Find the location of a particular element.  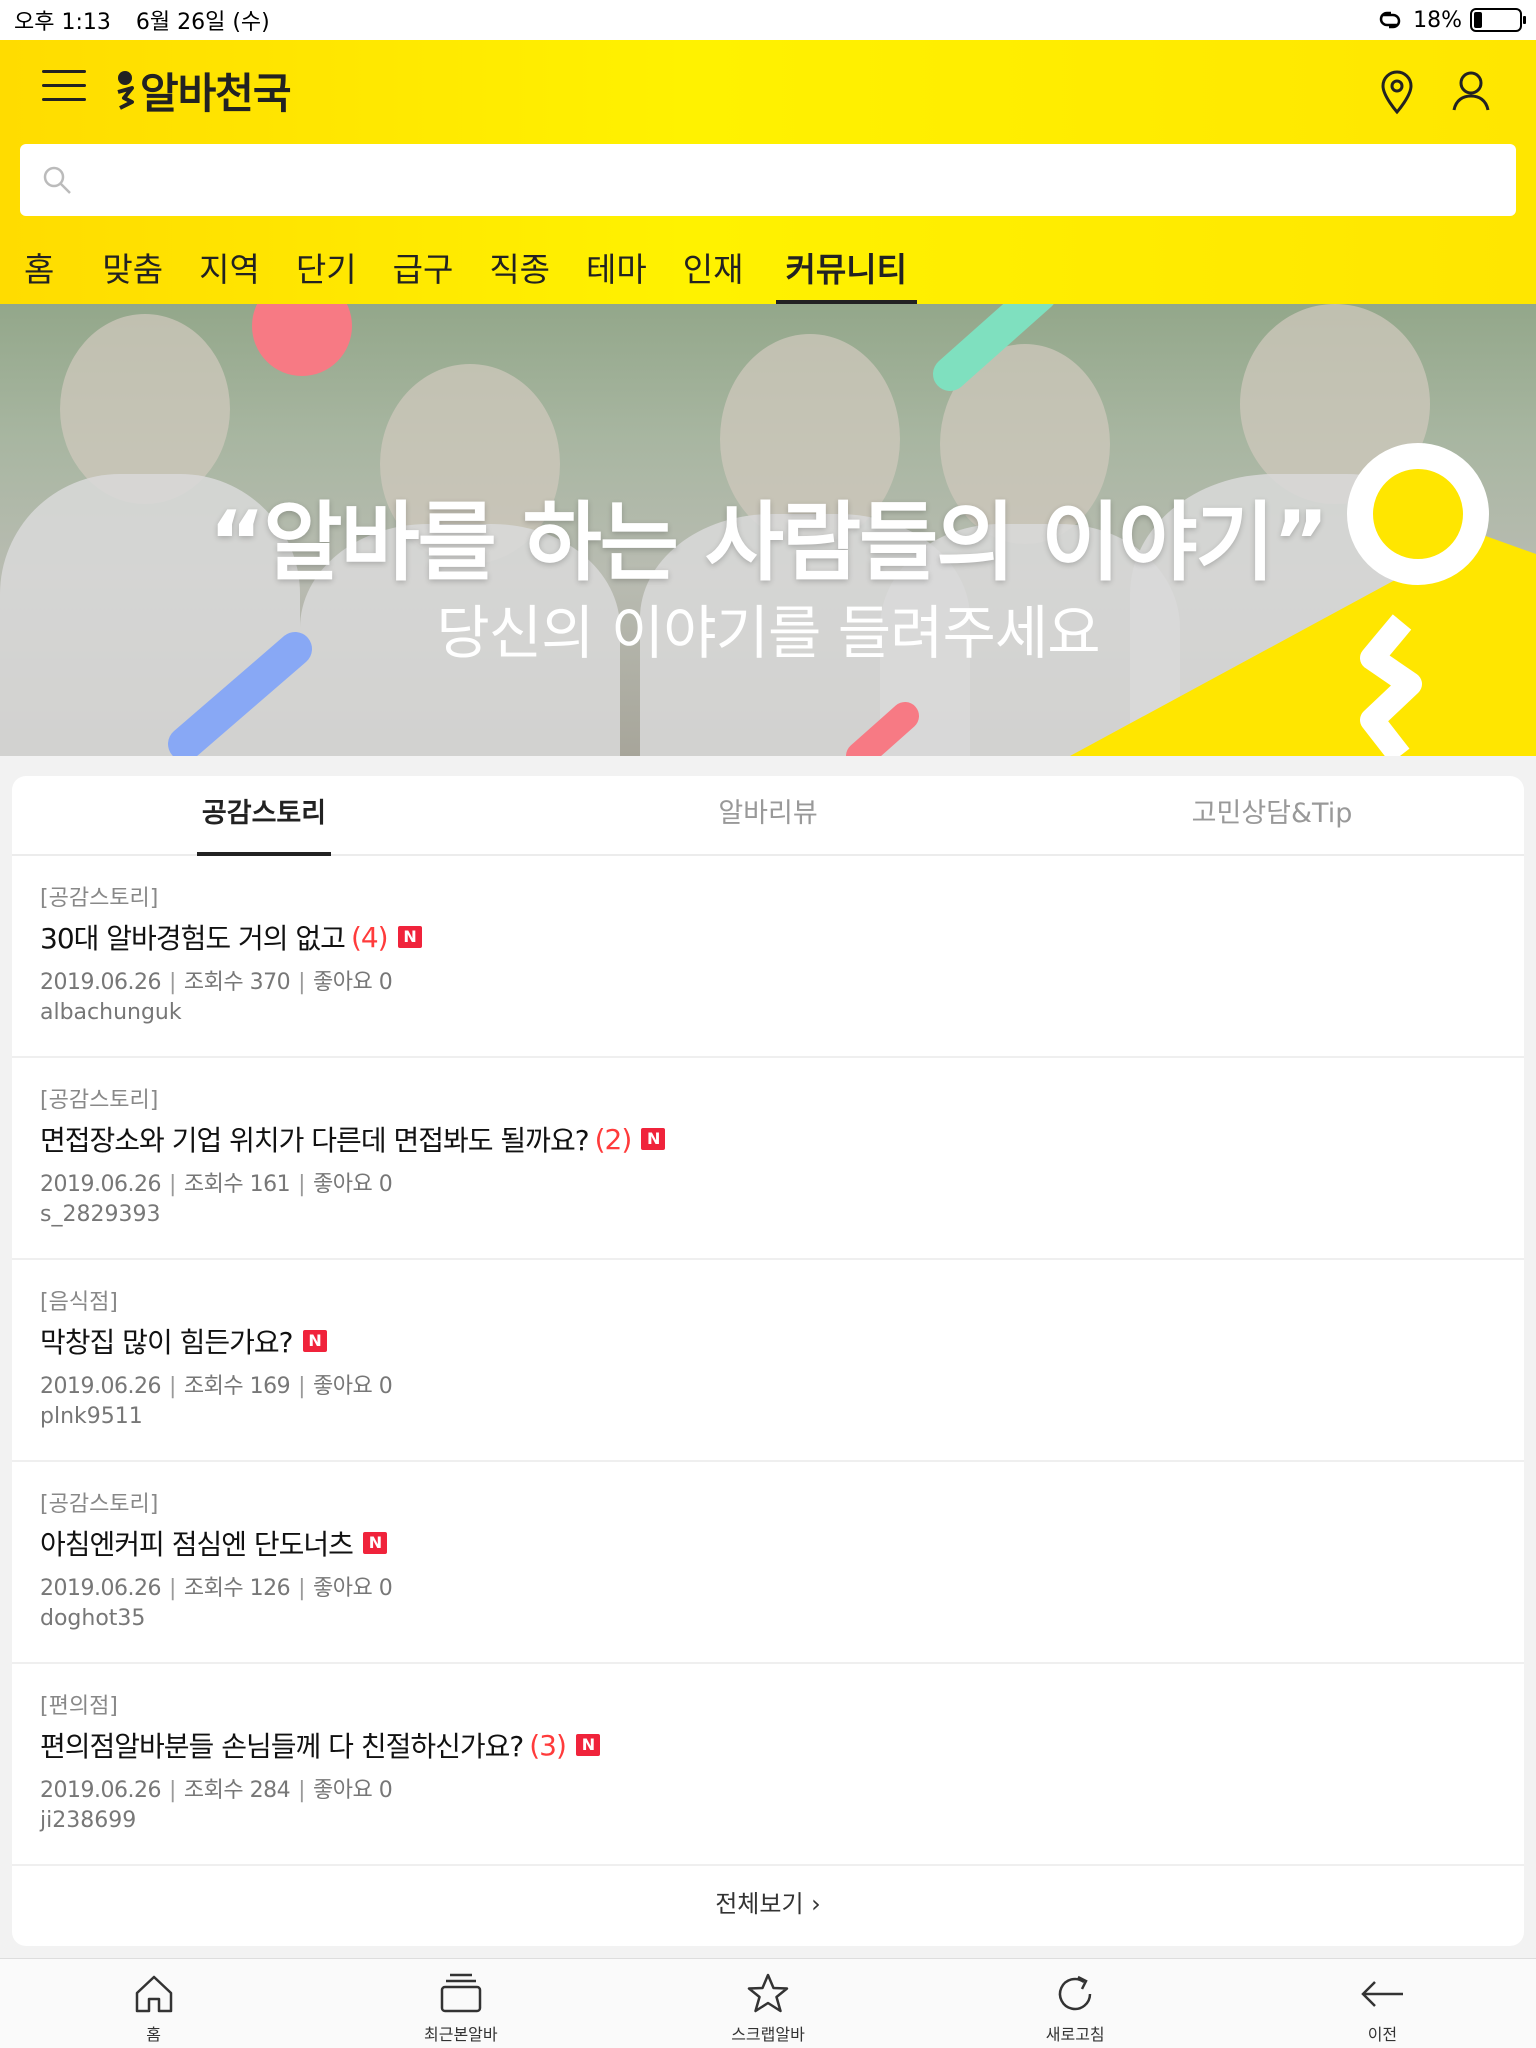

nav-community: 커뮤니티 is located at coordinates (846, 270).